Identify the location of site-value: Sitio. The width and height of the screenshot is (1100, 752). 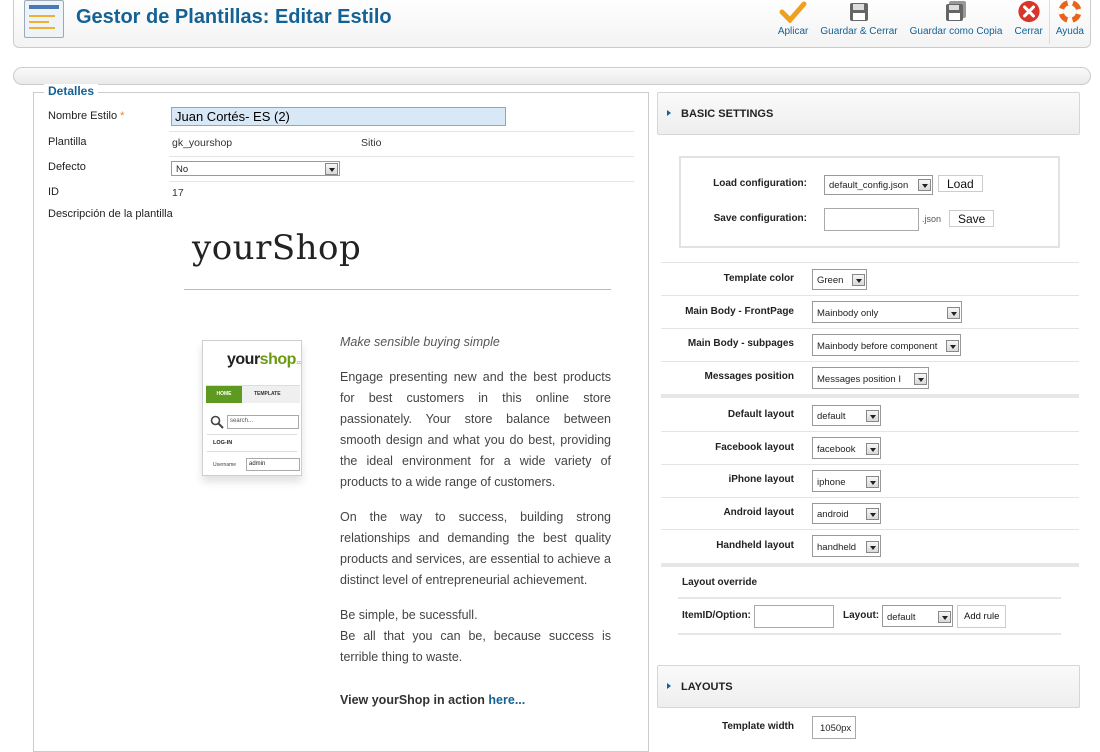
(371, 143).